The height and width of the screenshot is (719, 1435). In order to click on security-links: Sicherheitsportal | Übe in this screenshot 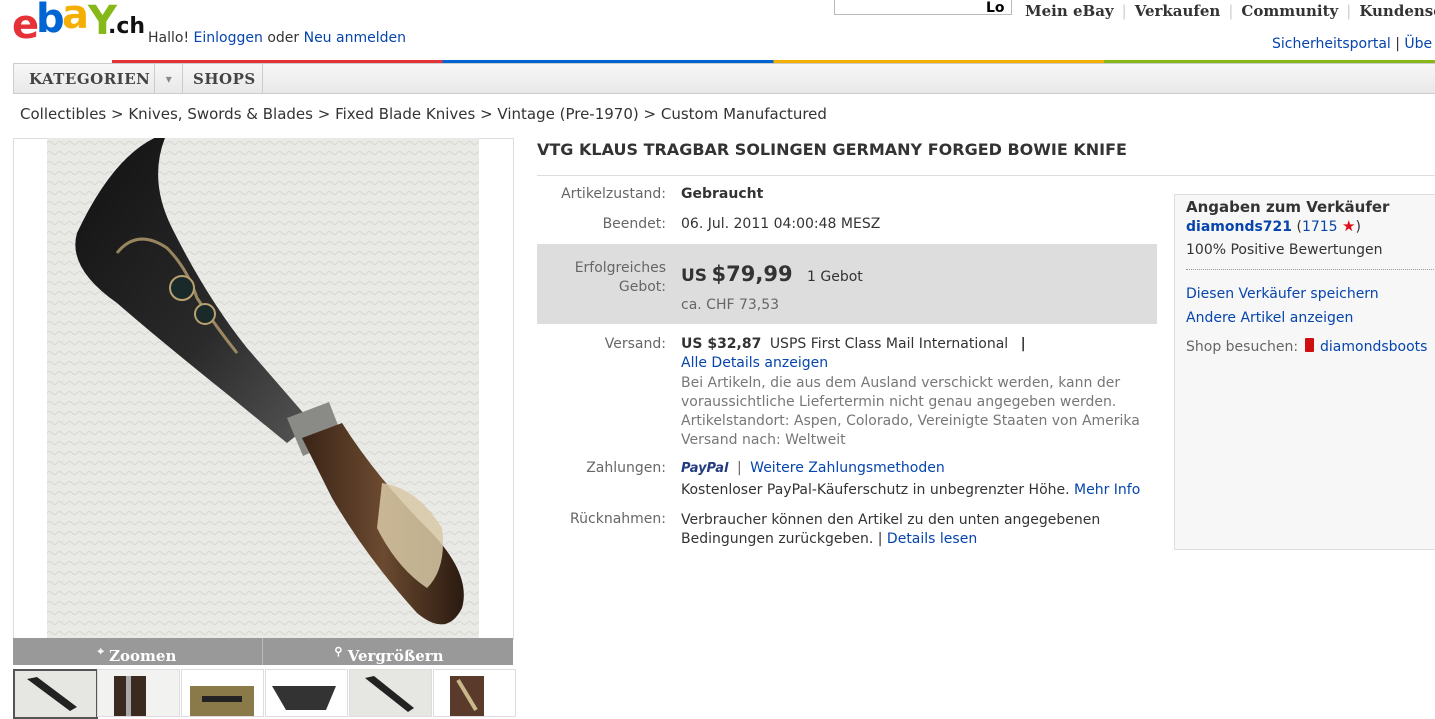, I will do `click(1352, 44)`.